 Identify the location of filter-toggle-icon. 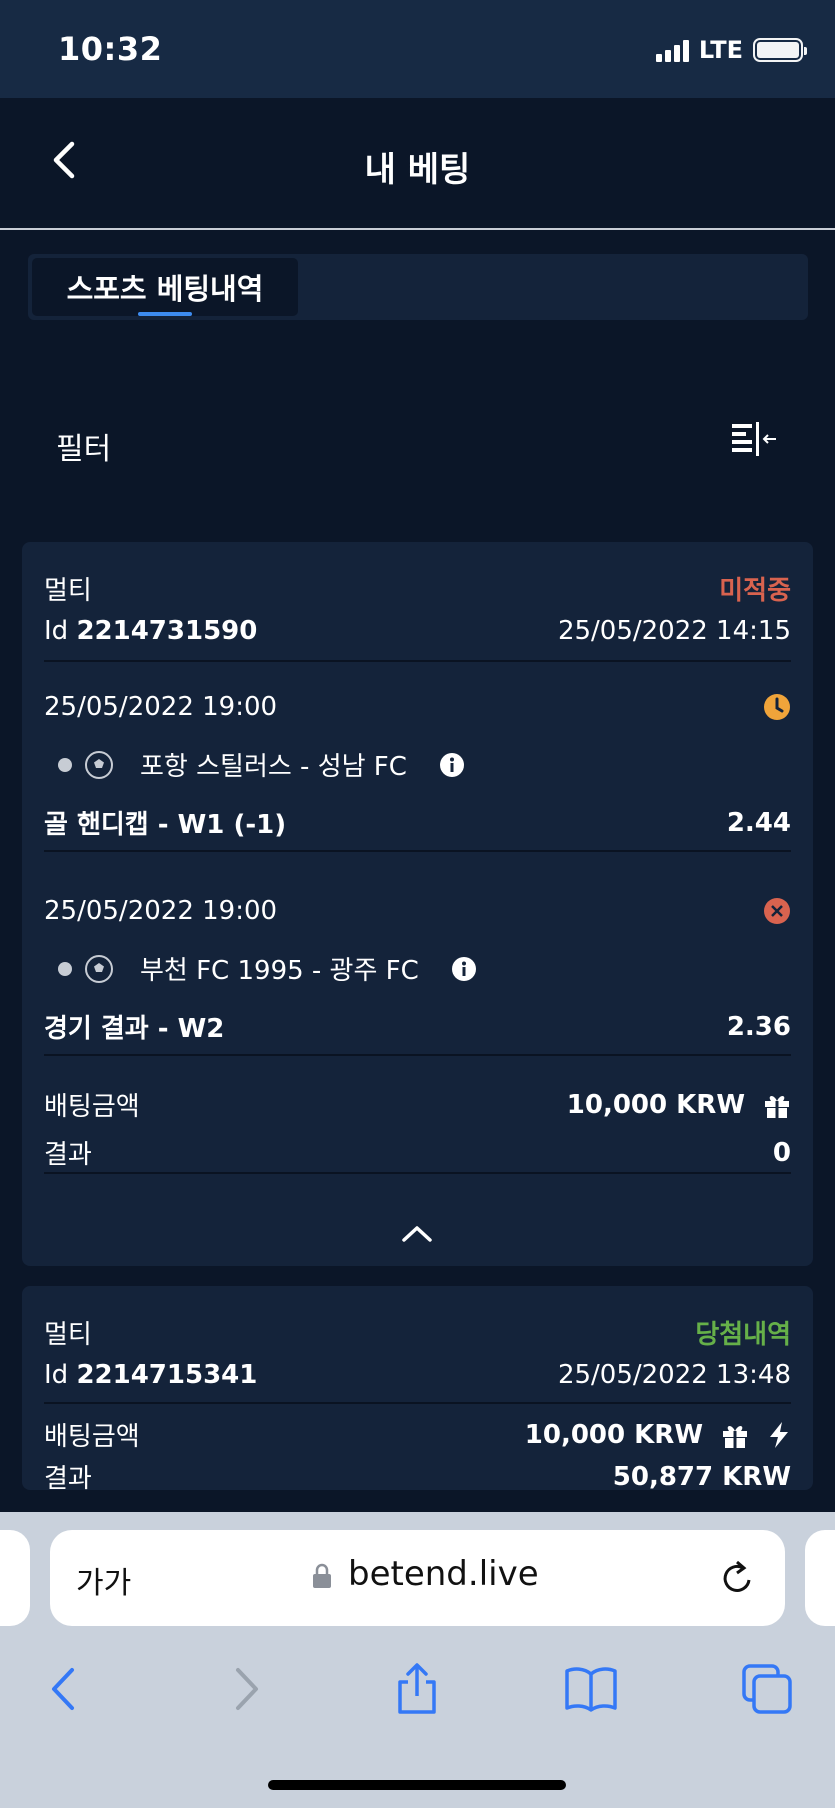
(754, 440).